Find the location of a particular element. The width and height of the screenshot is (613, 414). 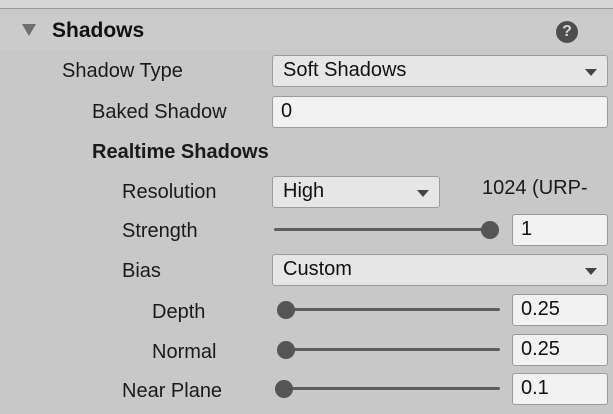

resolution-note: 1024 (URP- is located at coordinates (535, 188).